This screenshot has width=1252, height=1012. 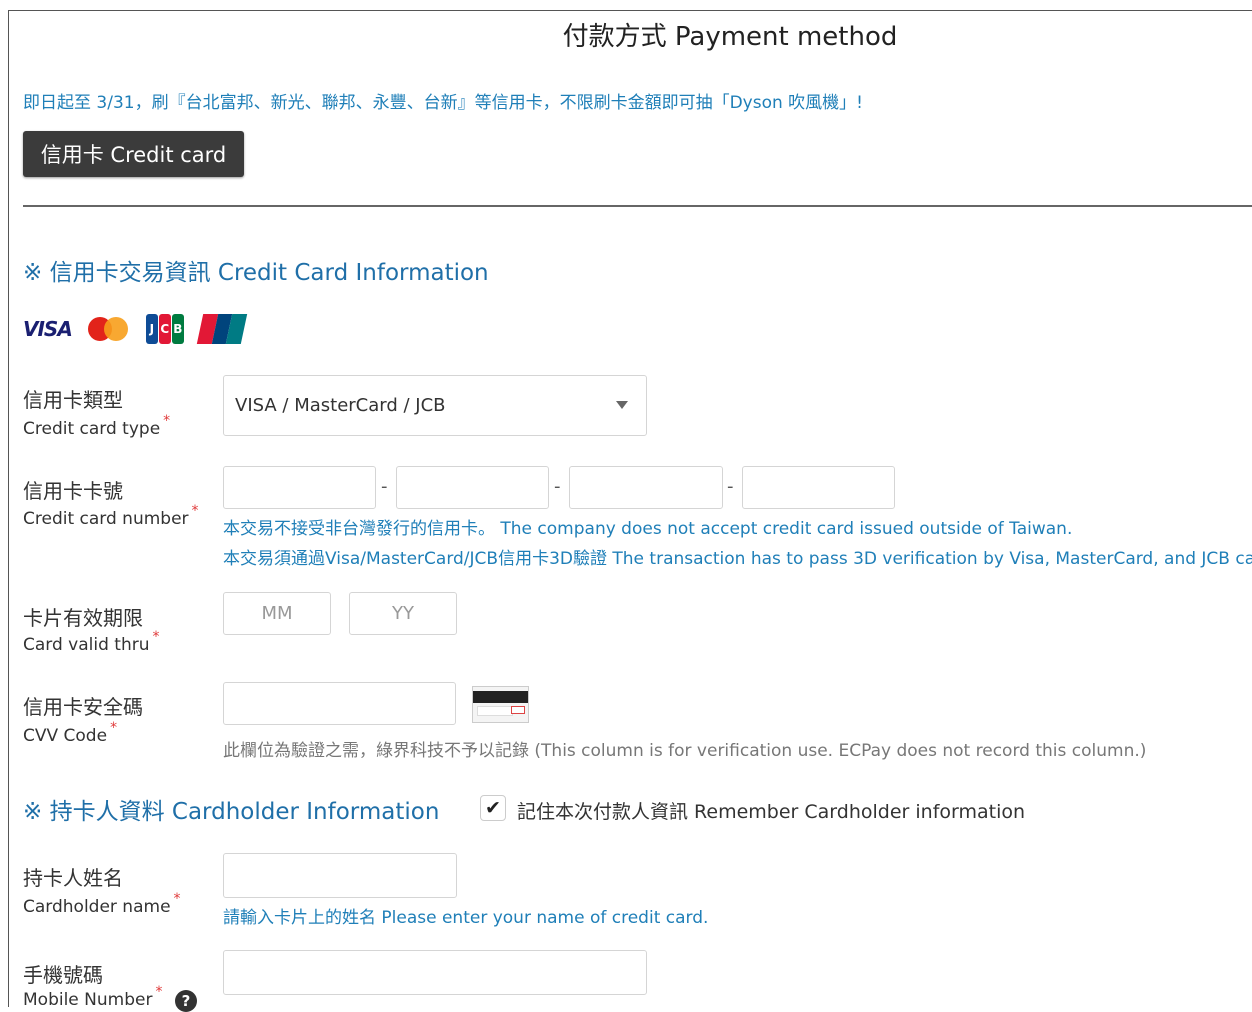 I want to click on credit-section-title: ※ 信用卡交易資訊 Credit Card Information, so click(x=256, y=273).